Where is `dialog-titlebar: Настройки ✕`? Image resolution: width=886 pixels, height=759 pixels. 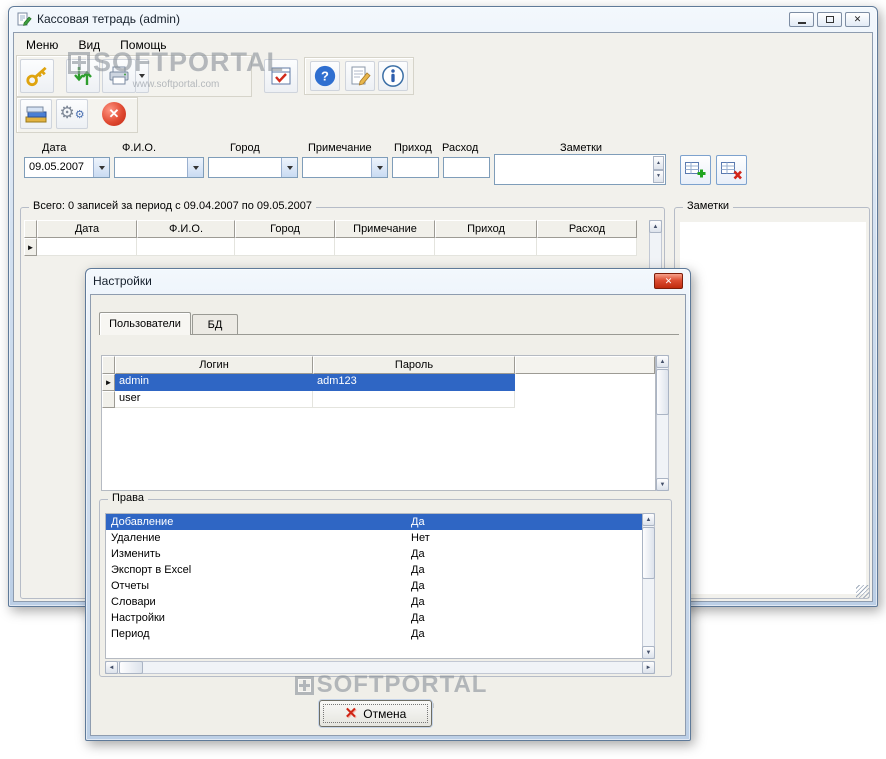
dialog-titlebar: Настройки ✕ is located at coordinates (388, 281).